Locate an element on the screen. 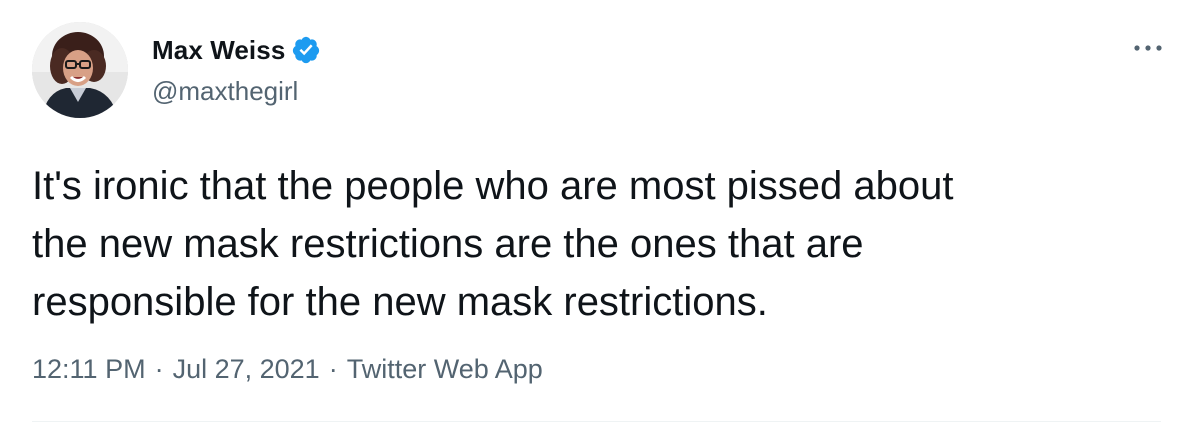 The width and height of the screenshot is (1193, 423). avatar is located at coordinates (80, 70).